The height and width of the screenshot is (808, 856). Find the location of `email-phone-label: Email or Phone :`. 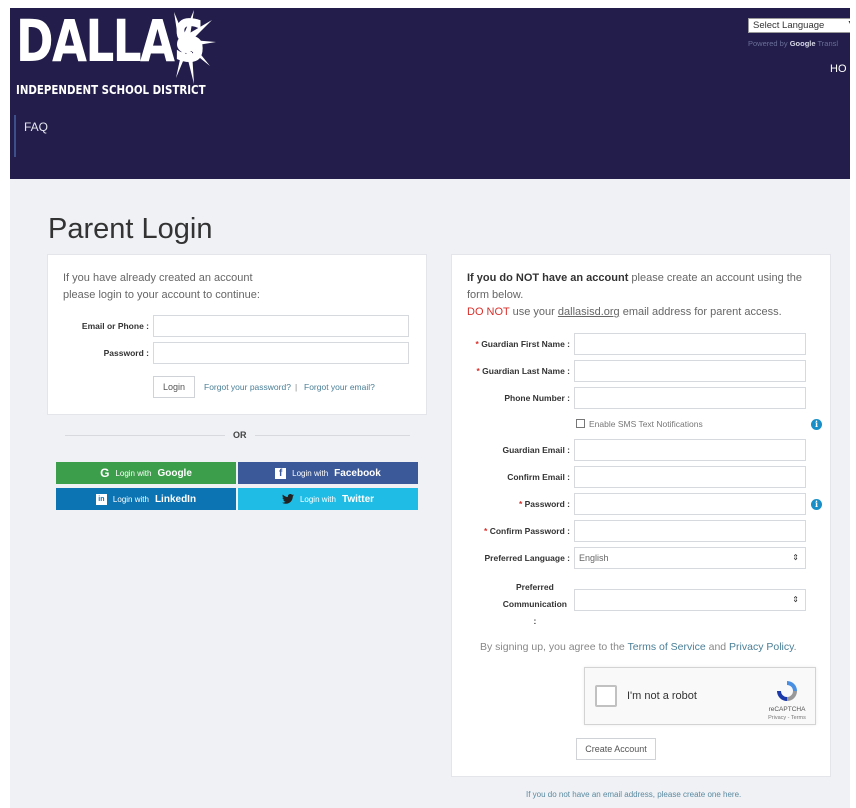

email-phone-label: Email or Phone : is located at coordinates (115, 326).